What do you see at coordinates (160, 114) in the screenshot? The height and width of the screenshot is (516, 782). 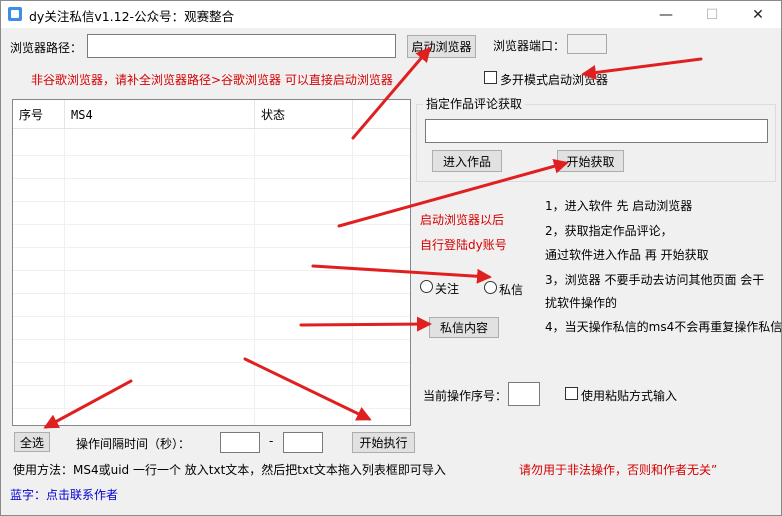 I see `column-header-ms4: MS4` at bounding box center [160, 114].